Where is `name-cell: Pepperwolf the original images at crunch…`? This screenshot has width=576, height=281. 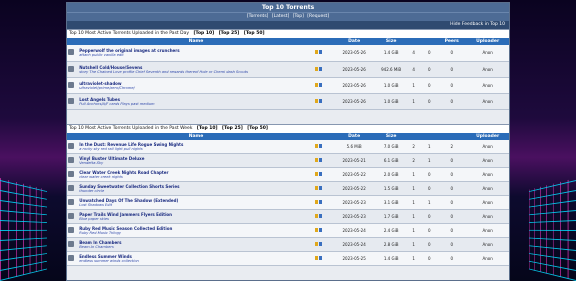 name-cell: Pepperwolf the original images at crunch… is located at coordinates (196, 53).